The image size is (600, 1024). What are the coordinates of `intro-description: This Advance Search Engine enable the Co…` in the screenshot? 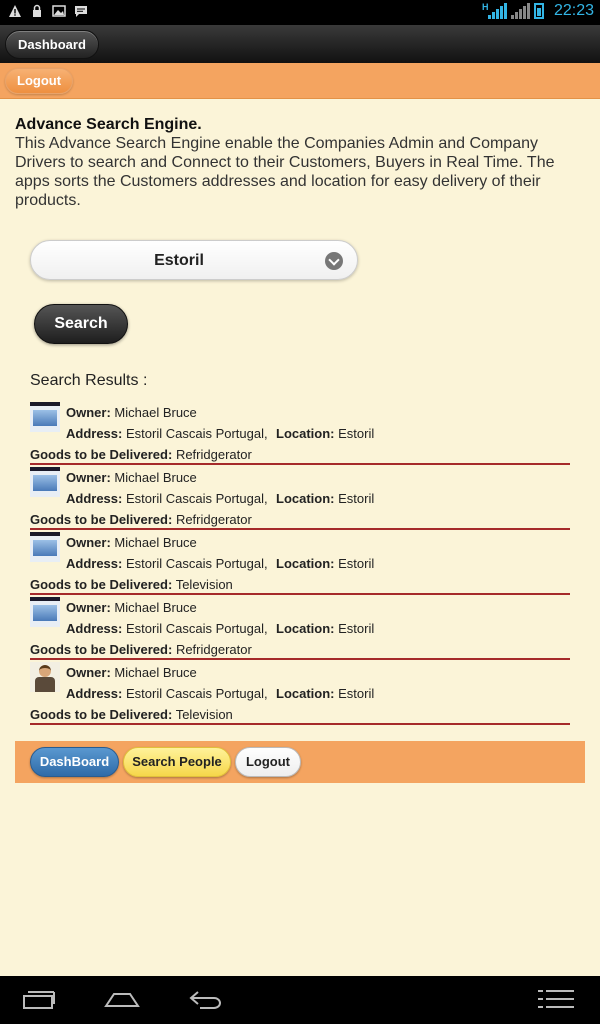 It's located at (285, 172).